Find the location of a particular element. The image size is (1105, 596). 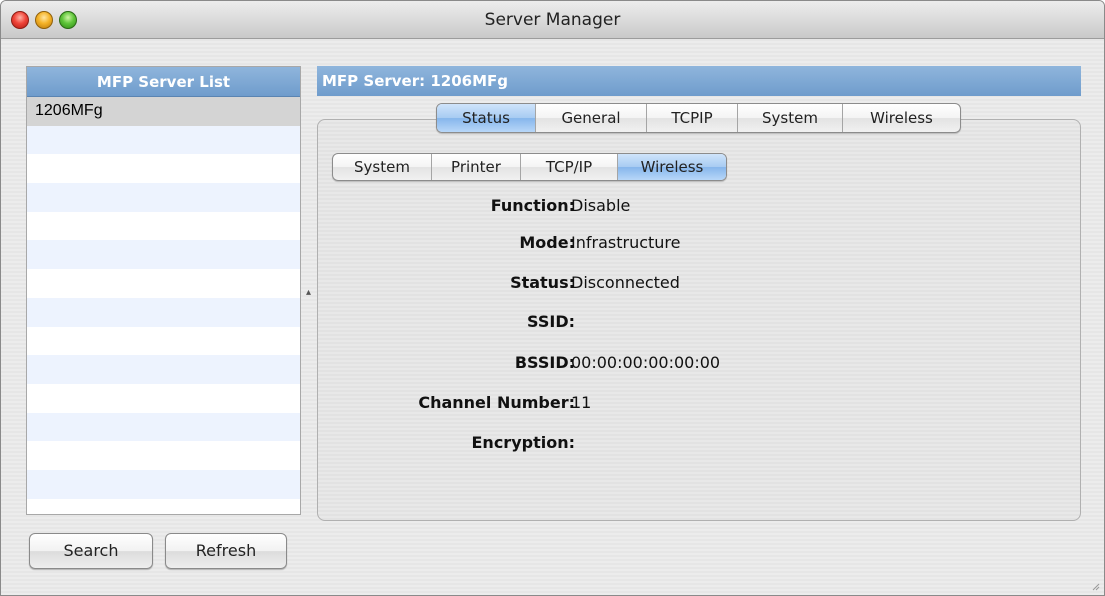

encryption-row: Encryption: is located at coordinates (699, 448).